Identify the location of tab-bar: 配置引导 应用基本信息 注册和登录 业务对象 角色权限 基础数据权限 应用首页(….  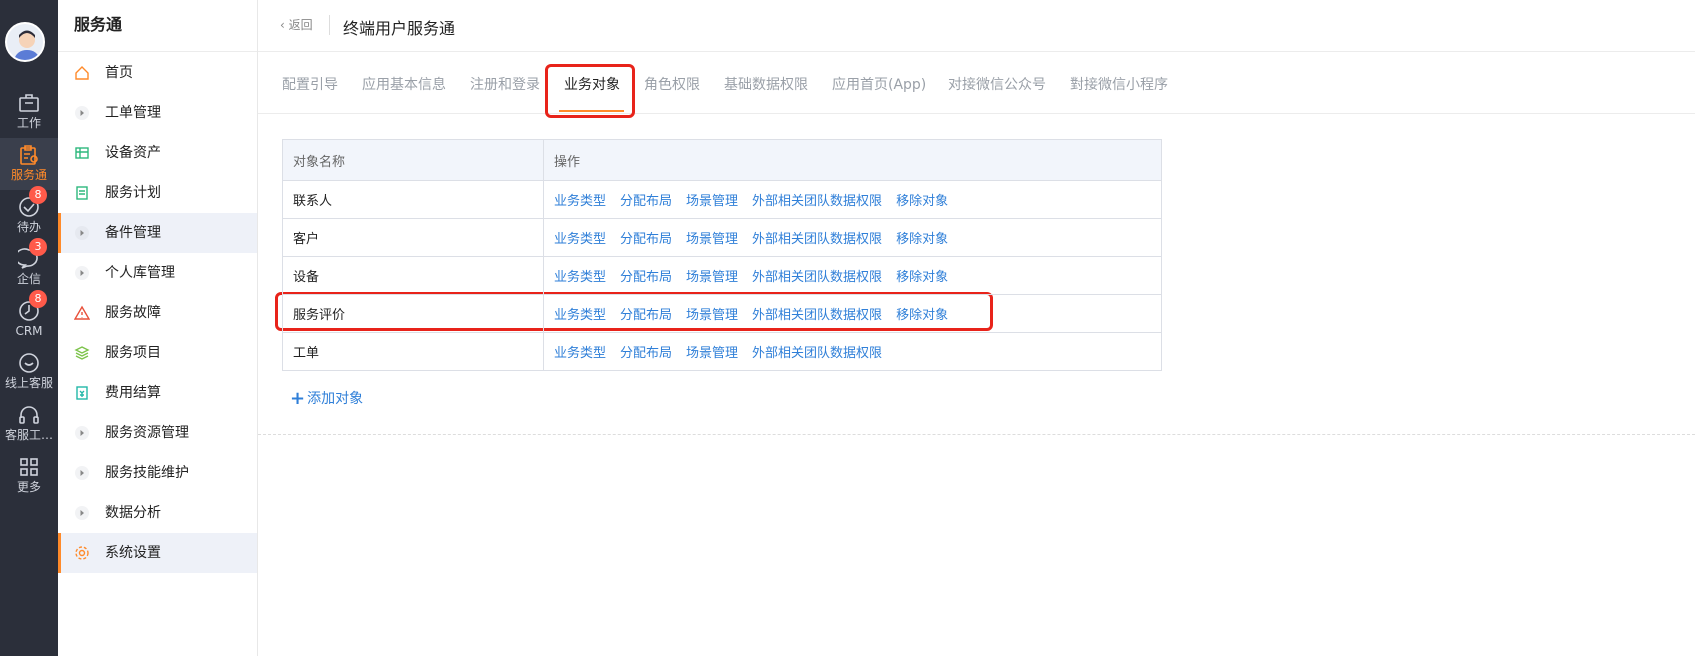
(976, 83).